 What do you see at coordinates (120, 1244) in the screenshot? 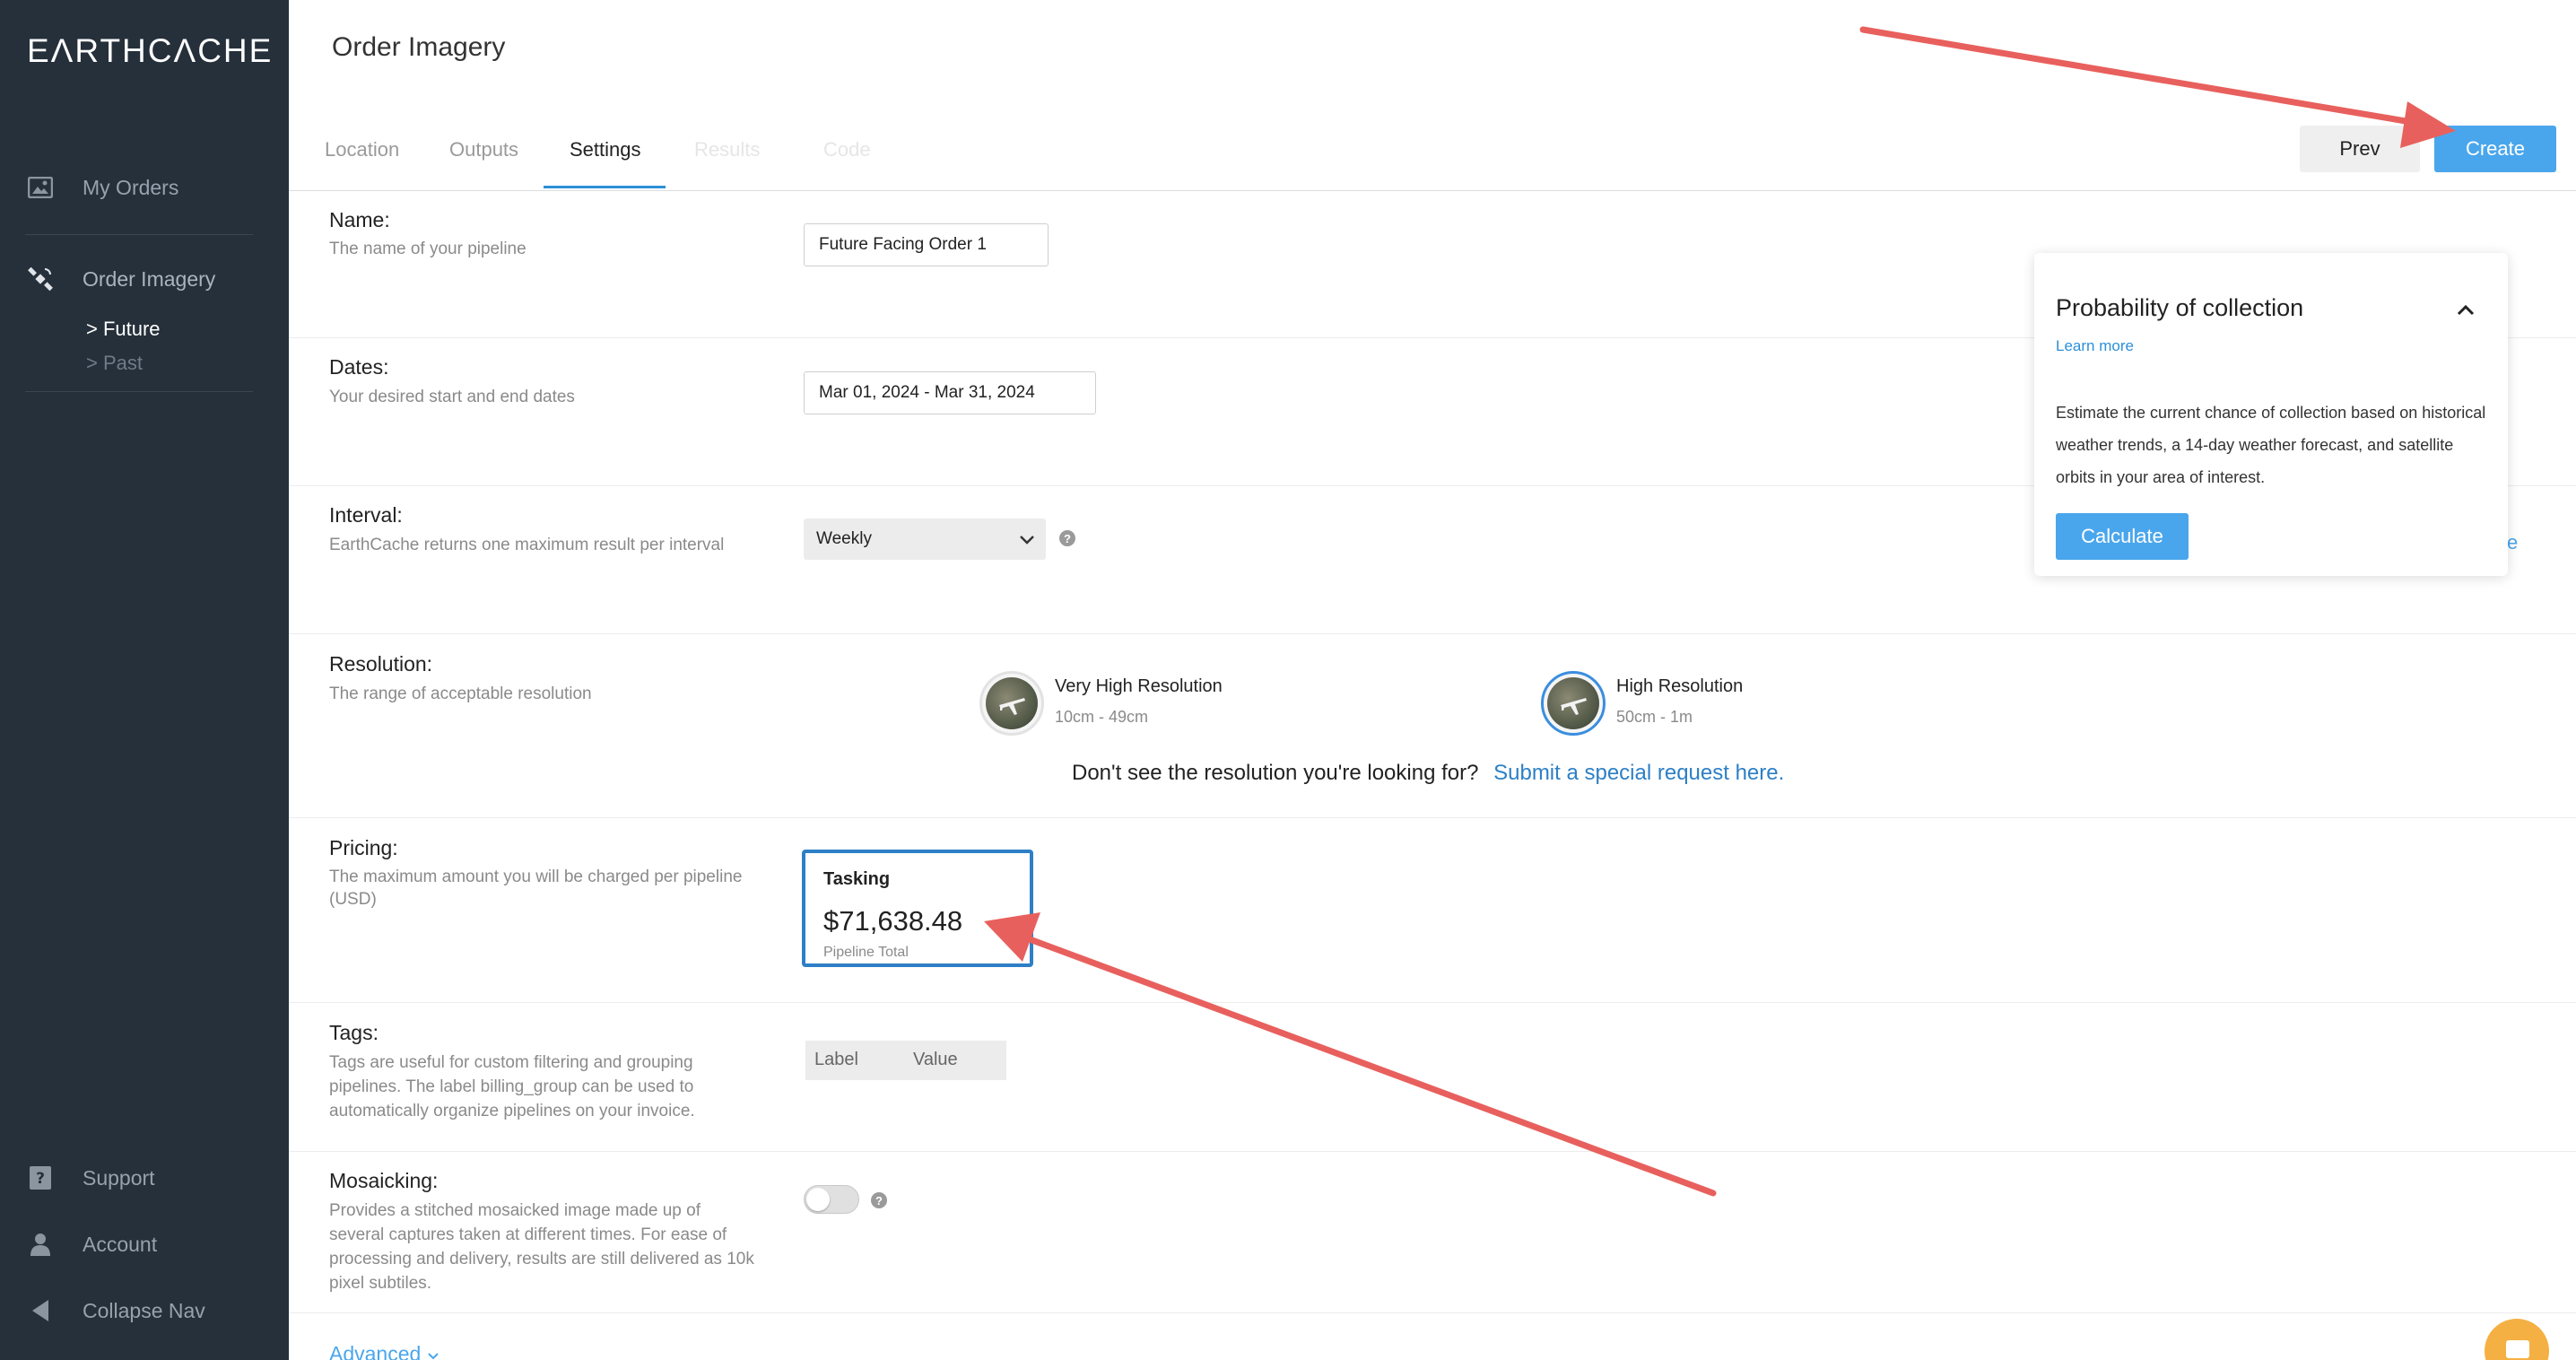
I see `sidebar-item-label: Account` at bounding box center [120, 1244].